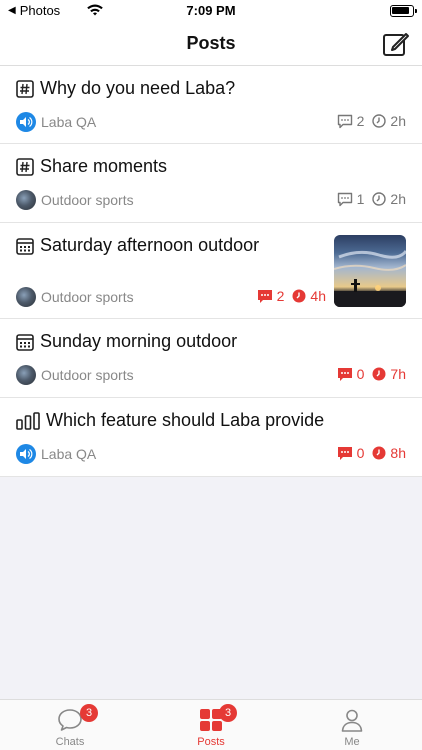  I want to click on post-time: 8h, so click(398, 453).